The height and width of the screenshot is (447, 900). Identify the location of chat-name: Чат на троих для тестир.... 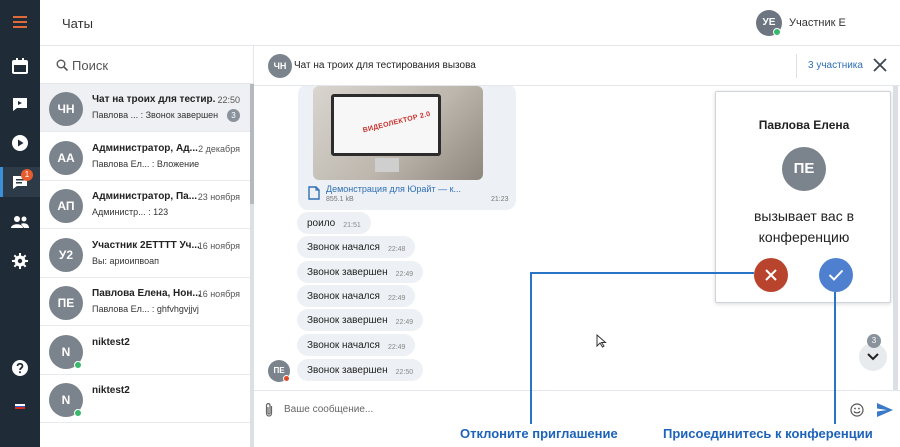
(154, 99).